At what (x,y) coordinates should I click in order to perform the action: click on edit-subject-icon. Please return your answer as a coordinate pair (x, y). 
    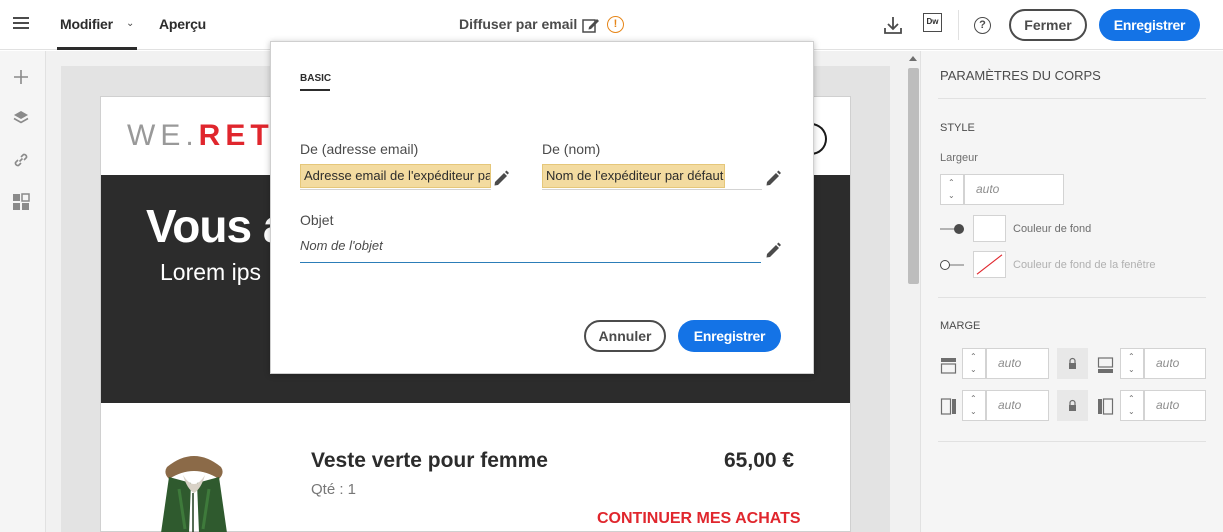
    Looking at the image, I should click on (773, 250).